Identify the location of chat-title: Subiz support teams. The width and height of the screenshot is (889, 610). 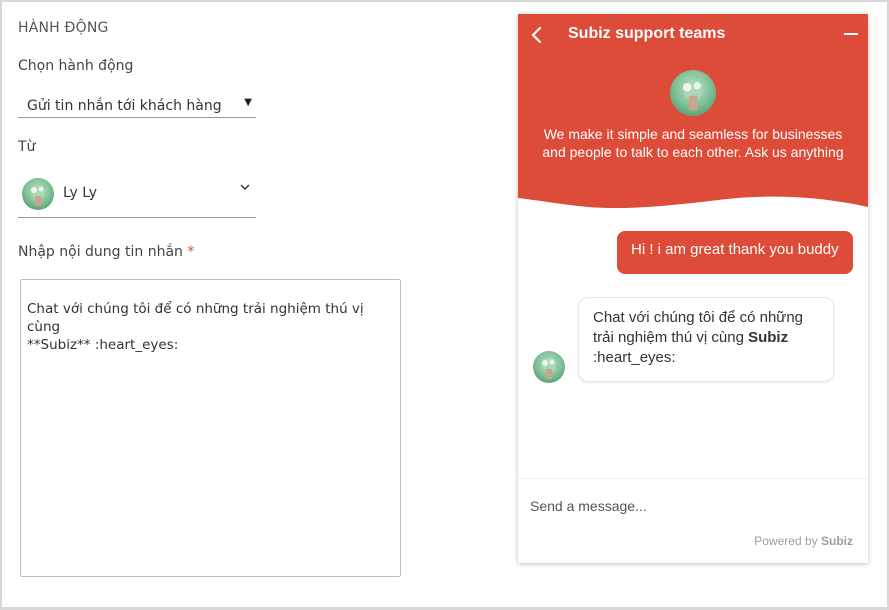
(647, 33).